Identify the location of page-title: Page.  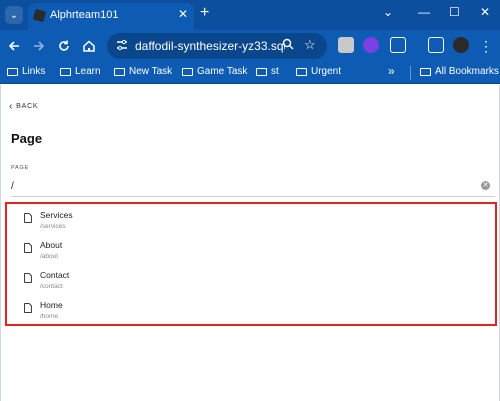
(27, 138).